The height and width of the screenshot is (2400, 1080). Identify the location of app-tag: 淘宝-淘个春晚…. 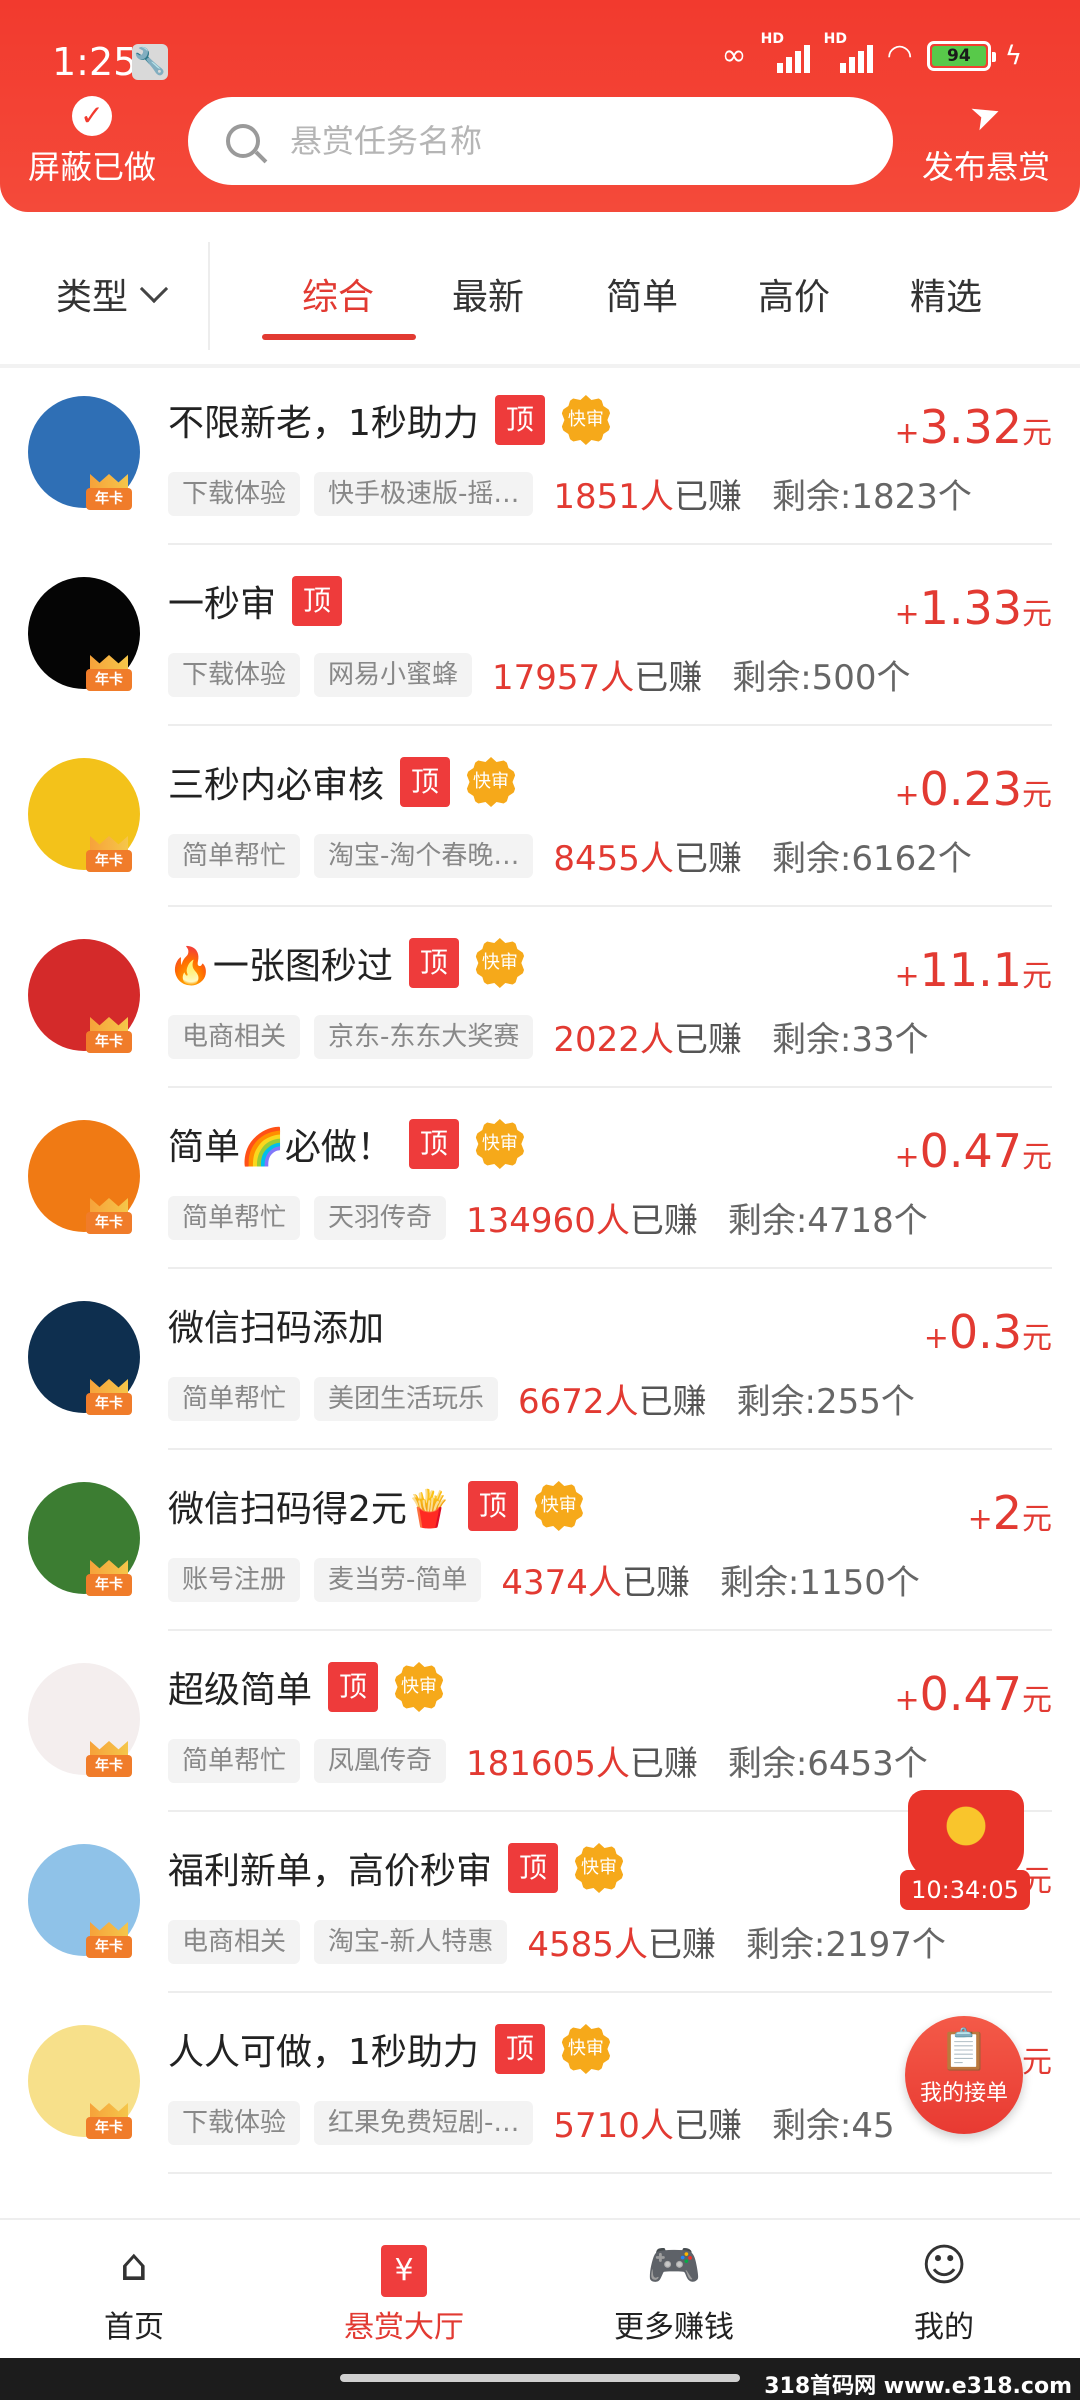
(424, 855).